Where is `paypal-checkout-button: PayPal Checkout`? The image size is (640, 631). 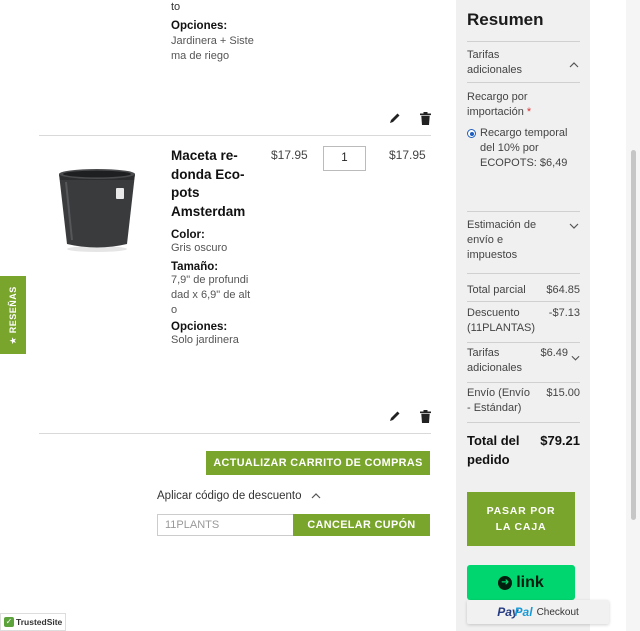
paypal-checkout-button: PayPal Checkout is located at coordinates (538, 612).